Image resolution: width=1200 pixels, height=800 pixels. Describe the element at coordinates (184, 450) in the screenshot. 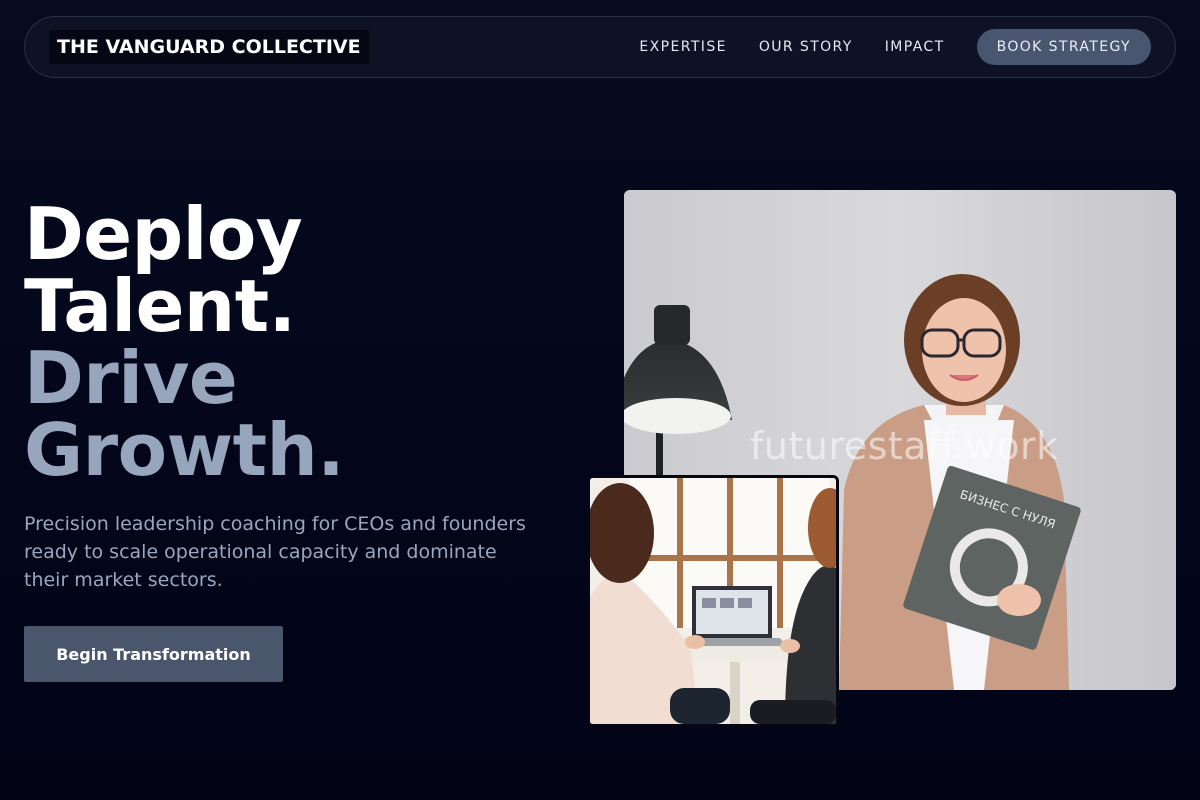

I see `headline-line-4: Growth.` at that location.